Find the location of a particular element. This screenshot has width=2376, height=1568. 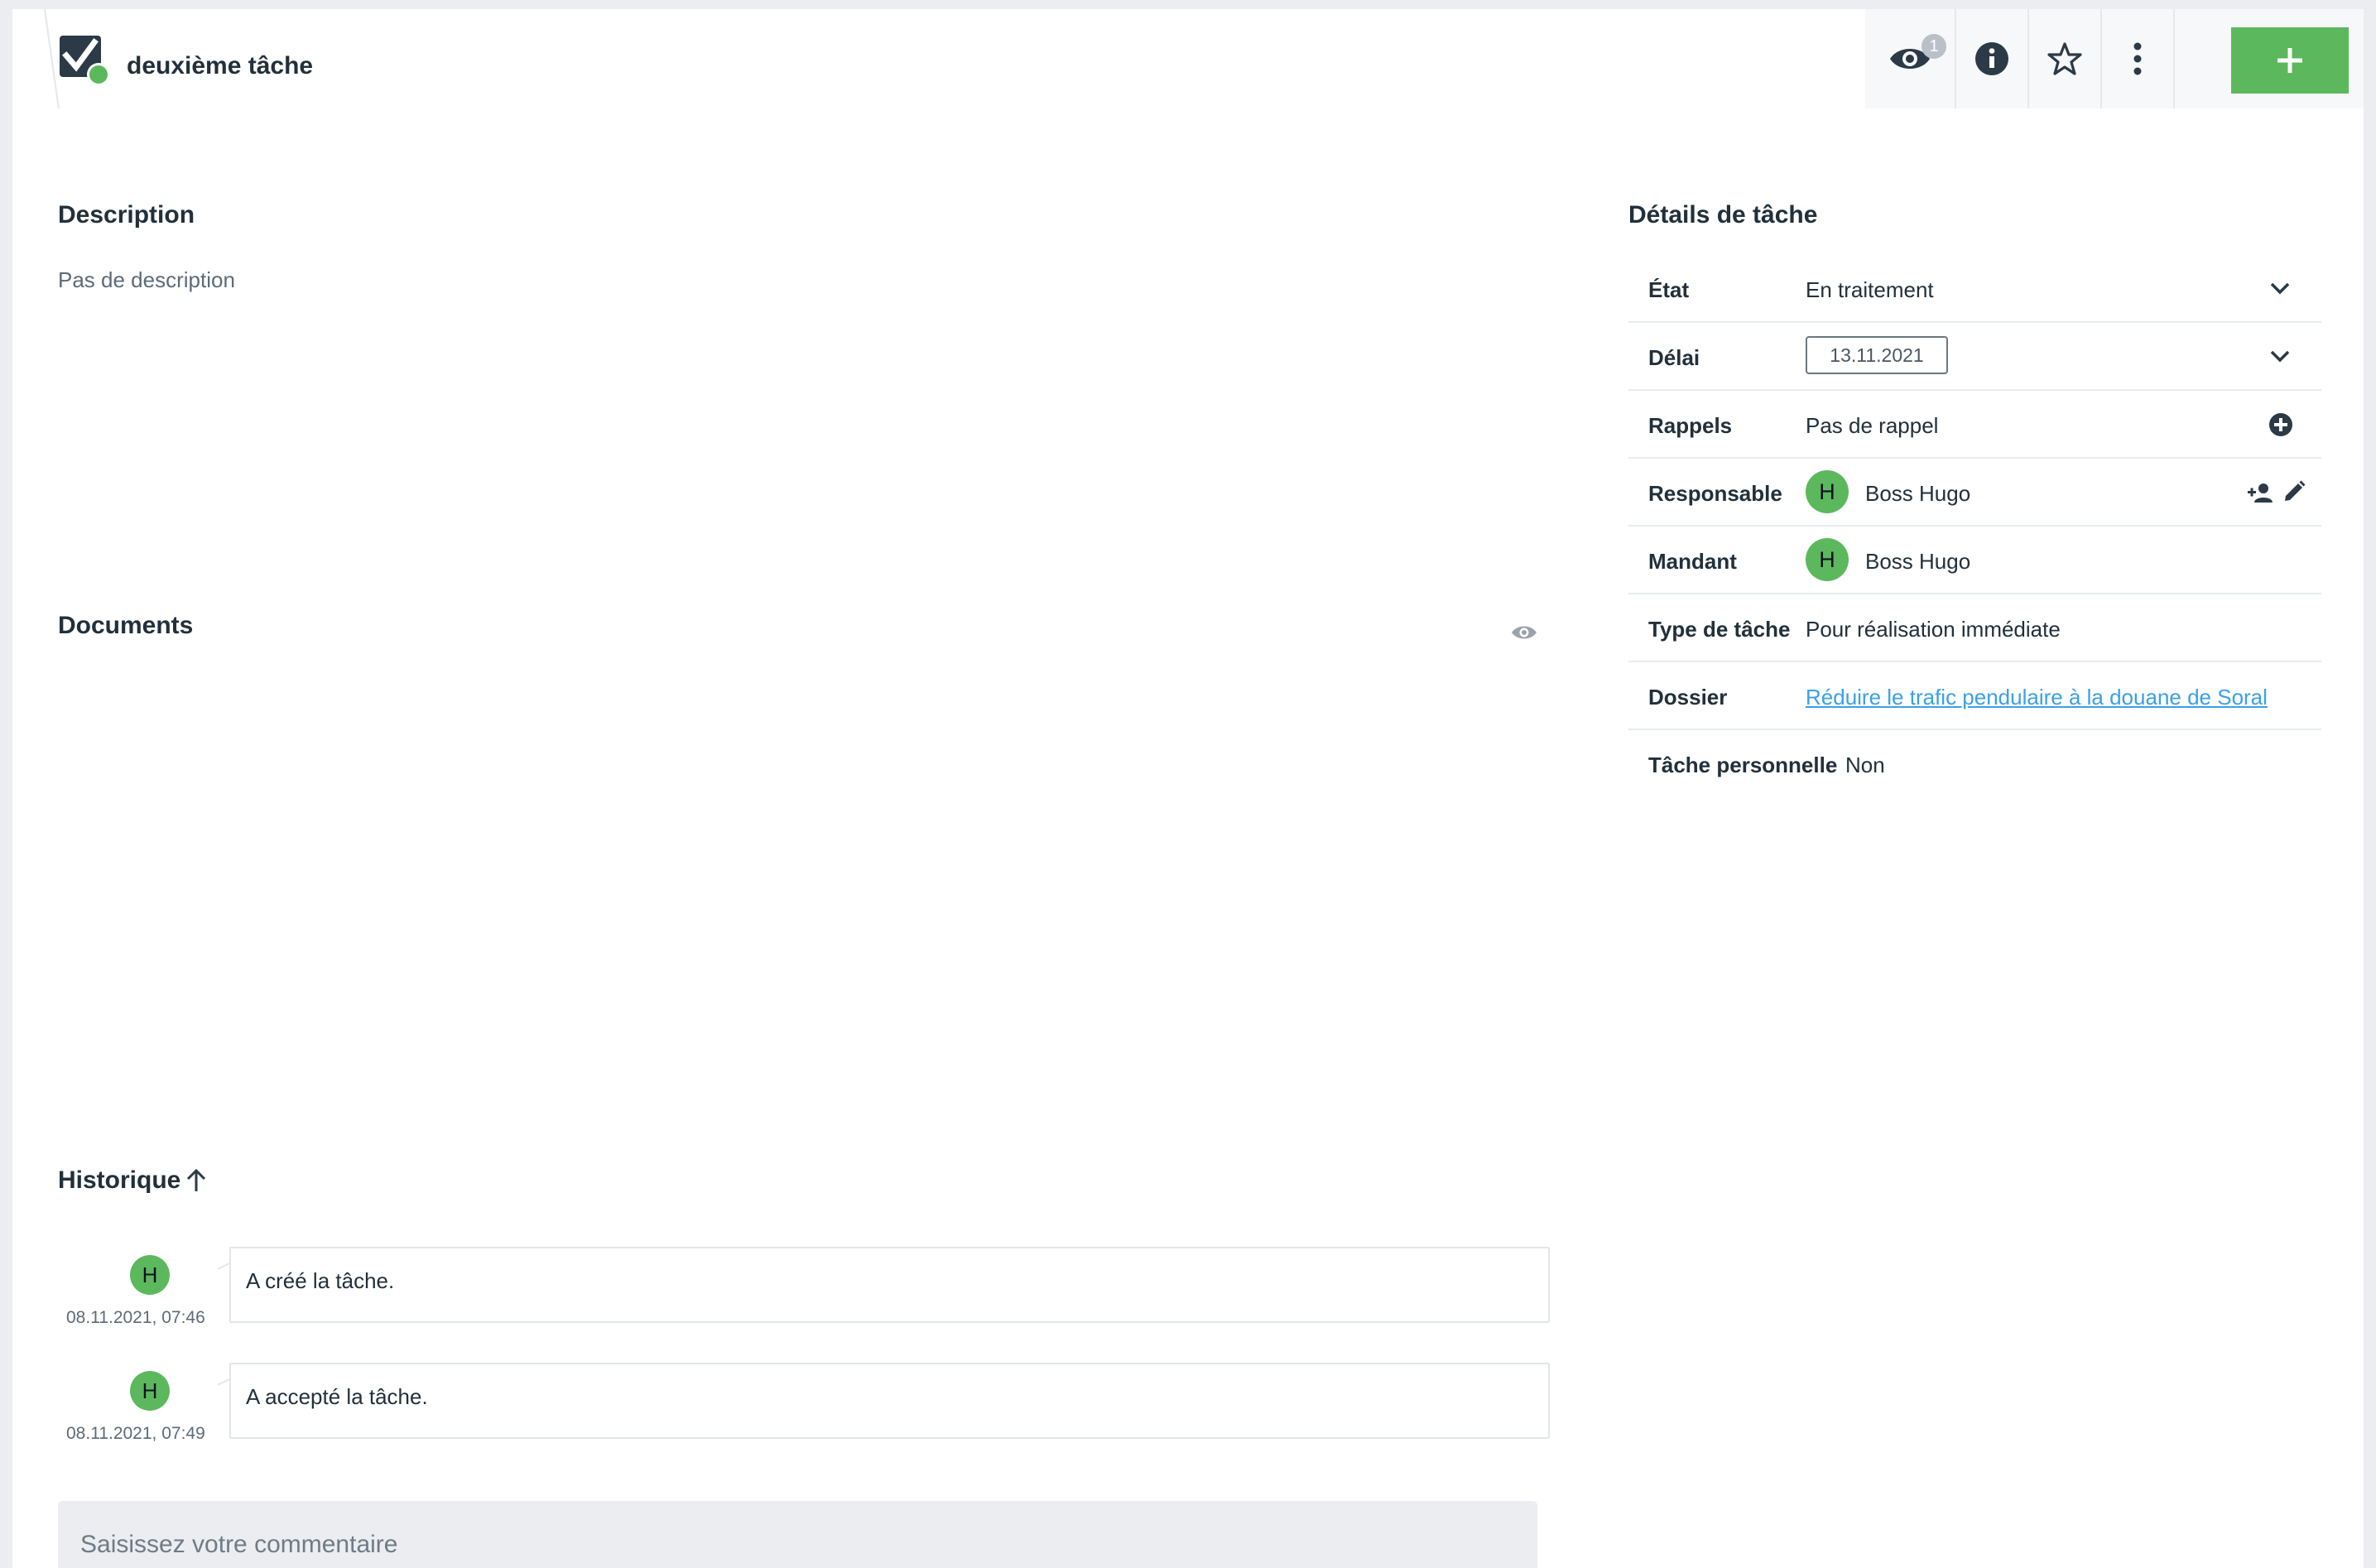

status-value: En traitement is located at coordinates (1870, 289).